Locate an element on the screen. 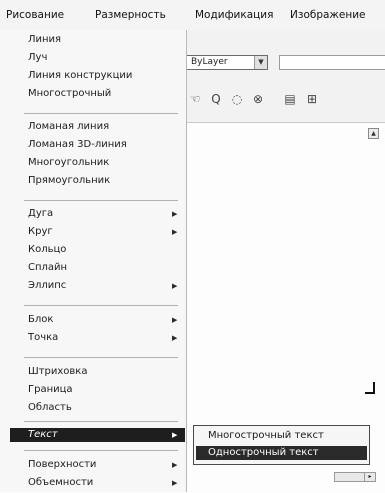 Image resolution: width=385 pixels, height=493 pixels. chevron-down-icon: ▼ is located at coordinates (260, 62).